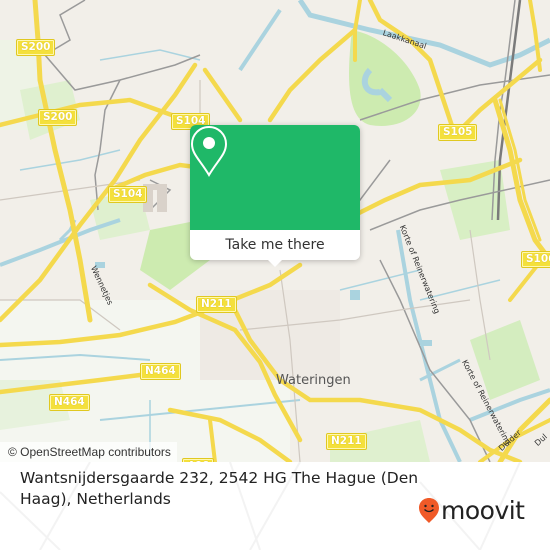 Image resolution: width=550 pixels, height=550 pixels. Describe the element at coordinates (209, 151) in the screenshot. I see `map-pin-icon` at that location.